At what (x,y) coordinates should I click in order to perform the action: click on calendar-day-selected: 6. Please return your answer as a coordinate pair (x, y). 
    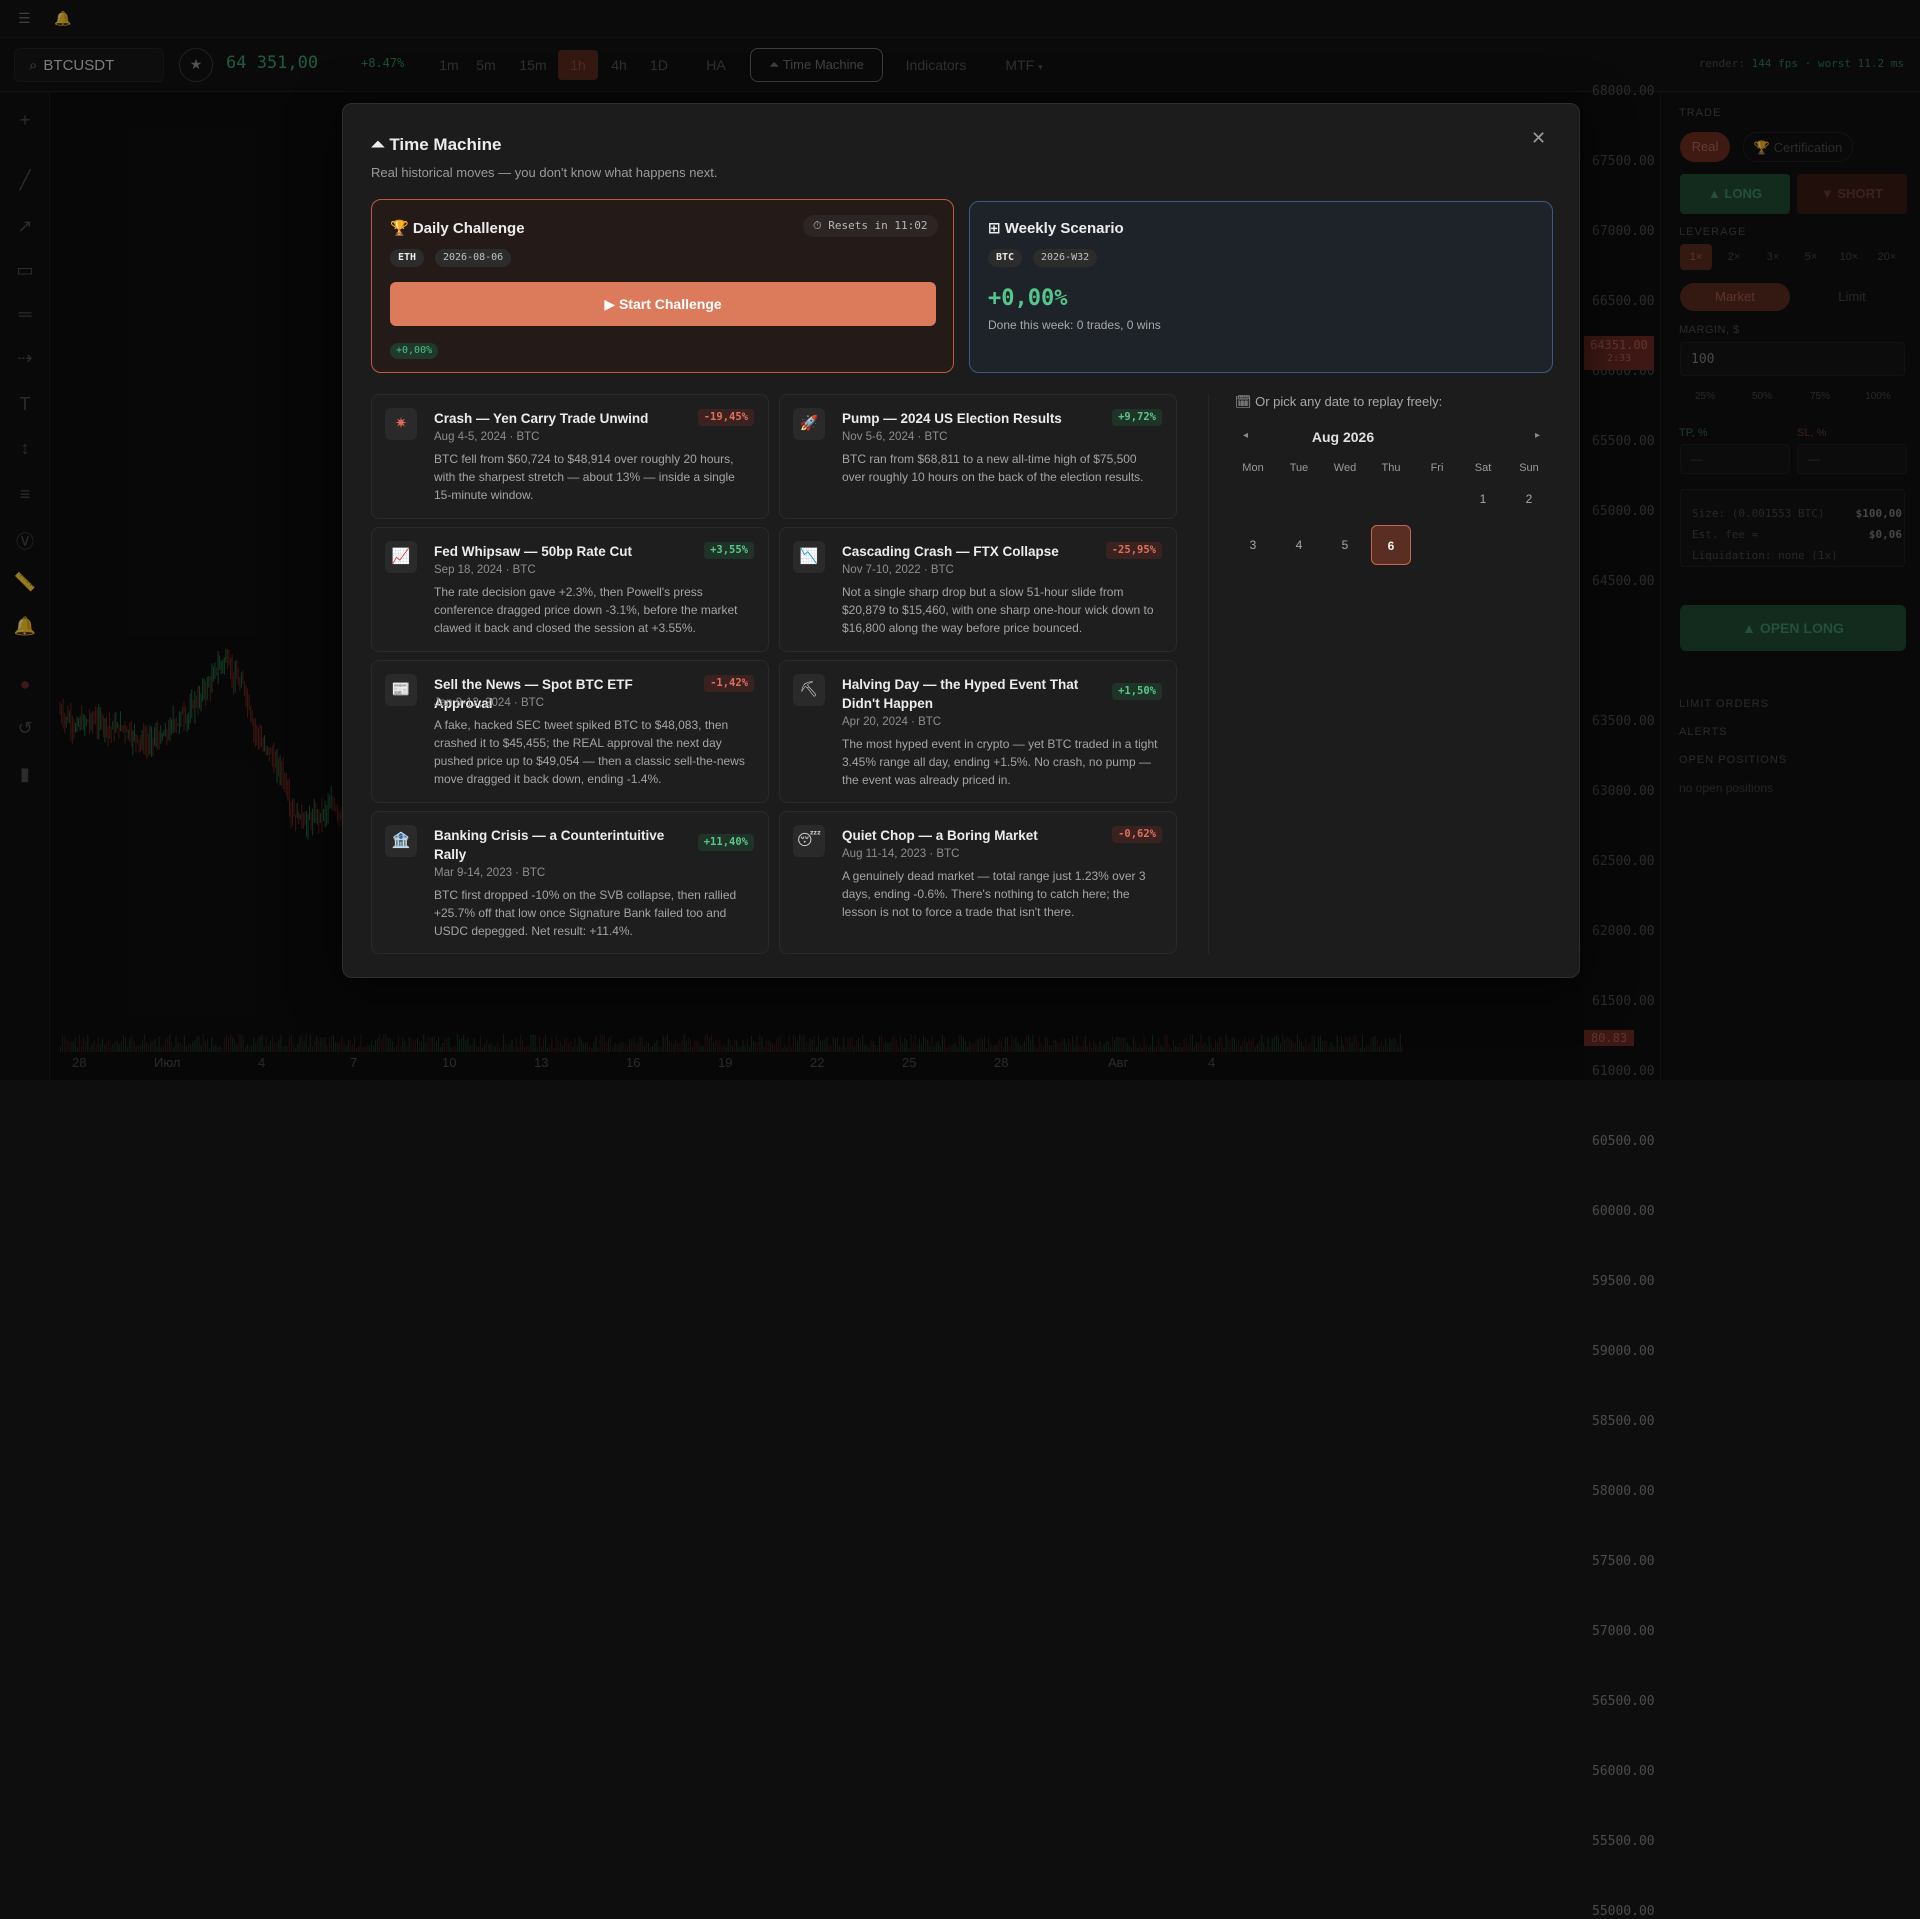
    Looking at the image, I should click on (1391, 545).